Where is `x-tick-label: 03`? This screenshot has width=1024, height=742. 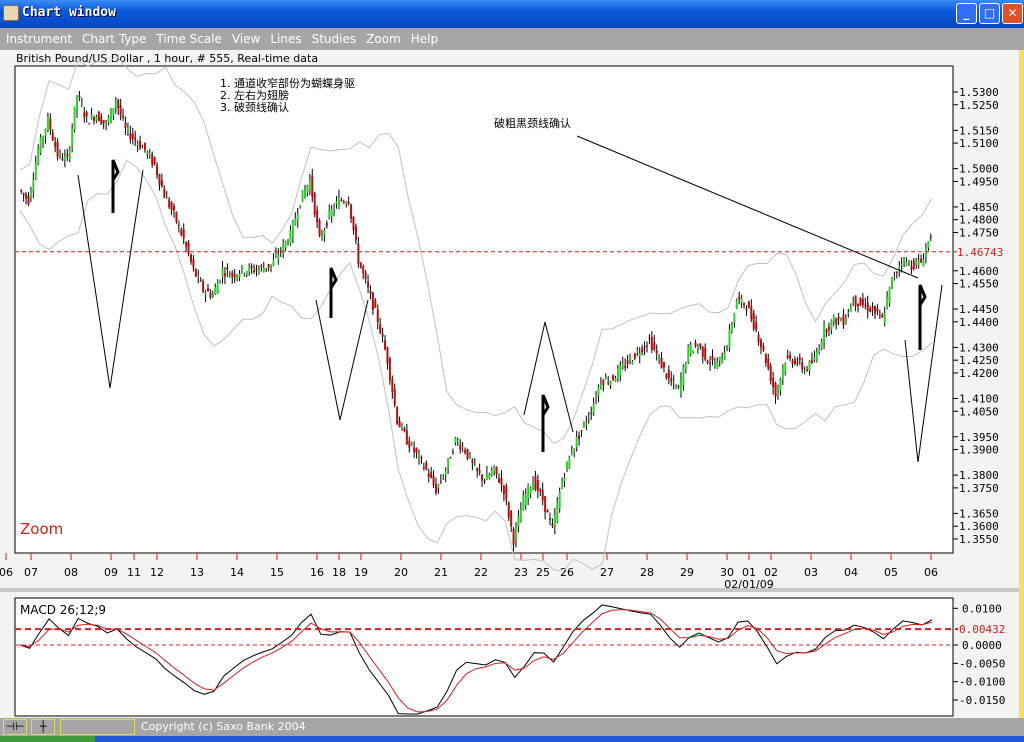 x-tick-label: 03 is located at coordinates (811, 572).